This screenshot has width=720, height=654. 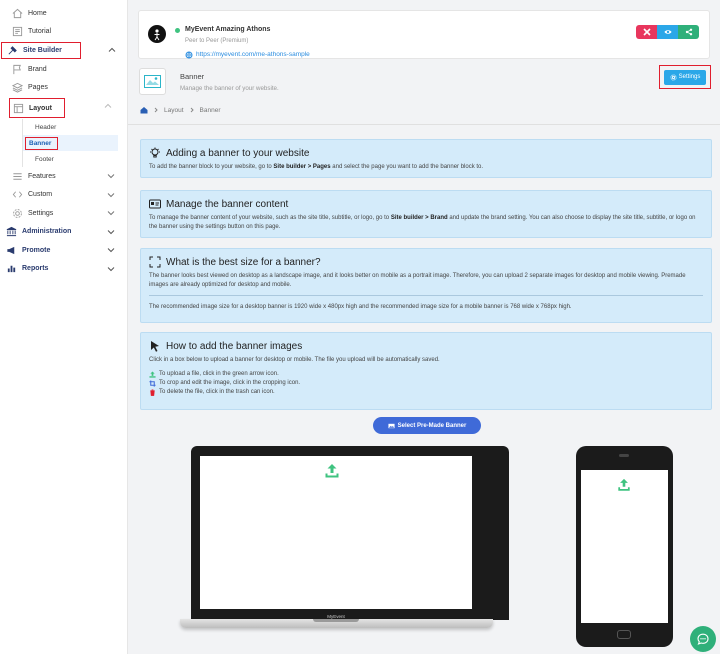 I want to click on eye-icon, so click(x=667, y=32).